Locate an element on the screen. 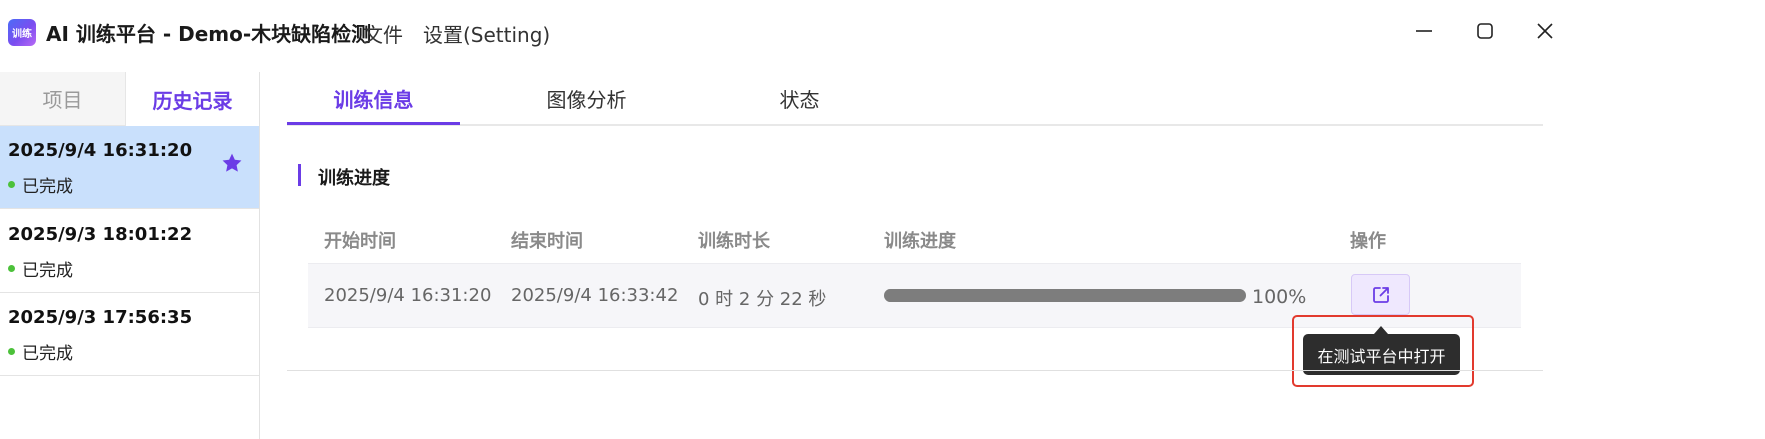 The width and height of the screenshot is (1765, 439). title-bar: 训练 AI 训练平台 - Demo-木块缺陷检测 文件 设置(Setting) is located at coordinates (882, 32).